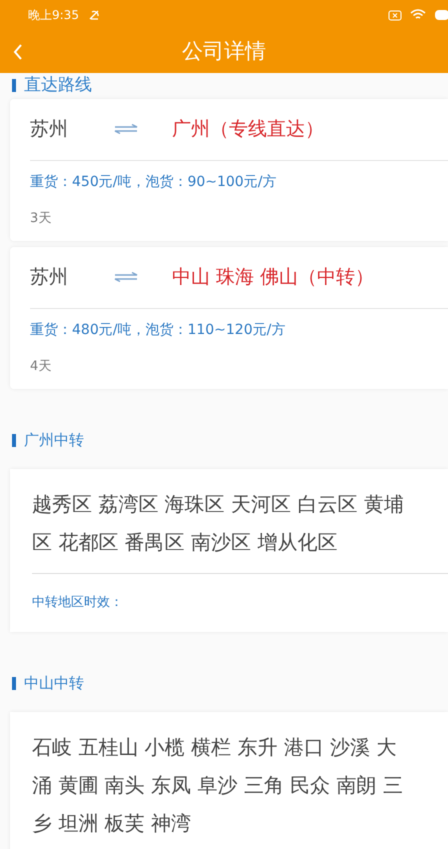  I want to click on section-title: 直达路线, so click(58, 85).